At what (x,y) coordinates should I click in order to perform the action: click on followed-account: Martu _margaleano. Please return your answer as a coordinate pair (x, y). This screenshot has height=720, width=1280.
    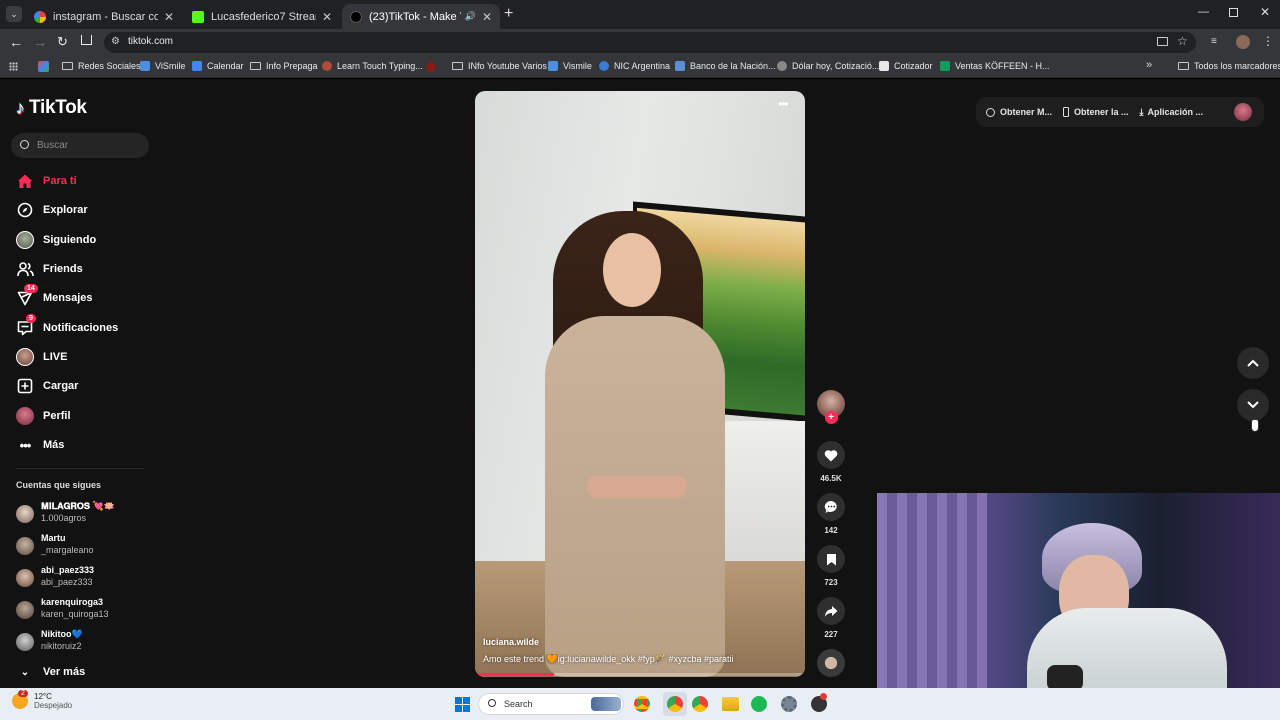
    Looking at the image, I should click on (55, 544).